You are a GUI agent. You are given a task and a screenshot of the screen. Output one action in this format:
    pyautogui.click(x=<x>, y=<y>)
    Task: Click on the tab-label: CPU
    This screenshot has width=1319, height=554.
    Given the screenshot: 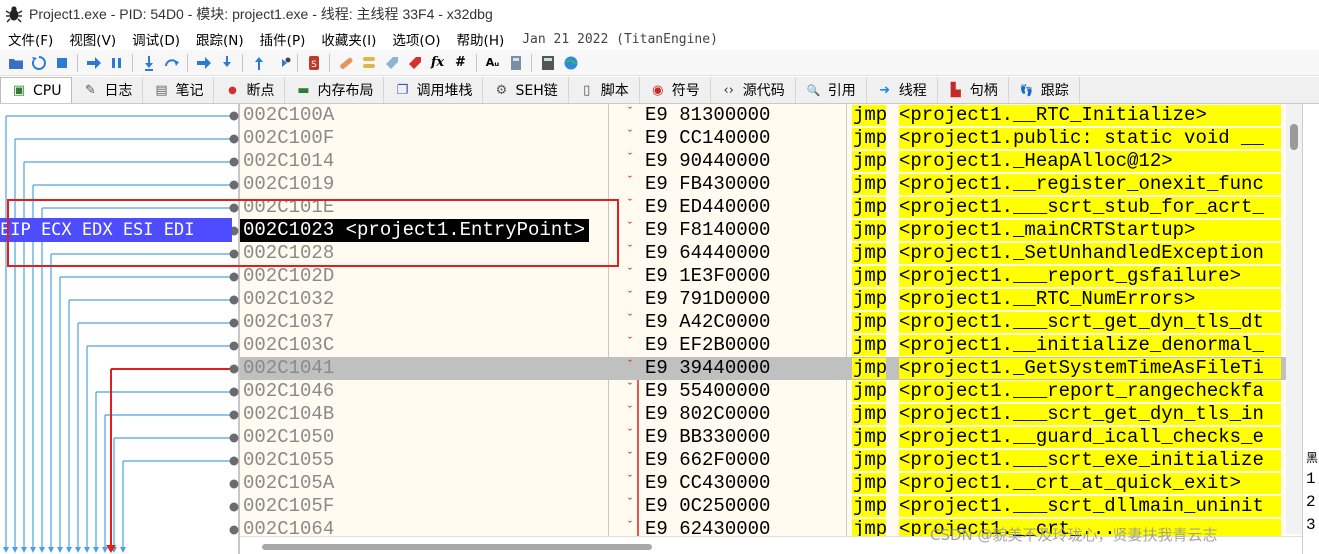 What is the action you would take?
    pyautogui.click(x=47, y=90)
    